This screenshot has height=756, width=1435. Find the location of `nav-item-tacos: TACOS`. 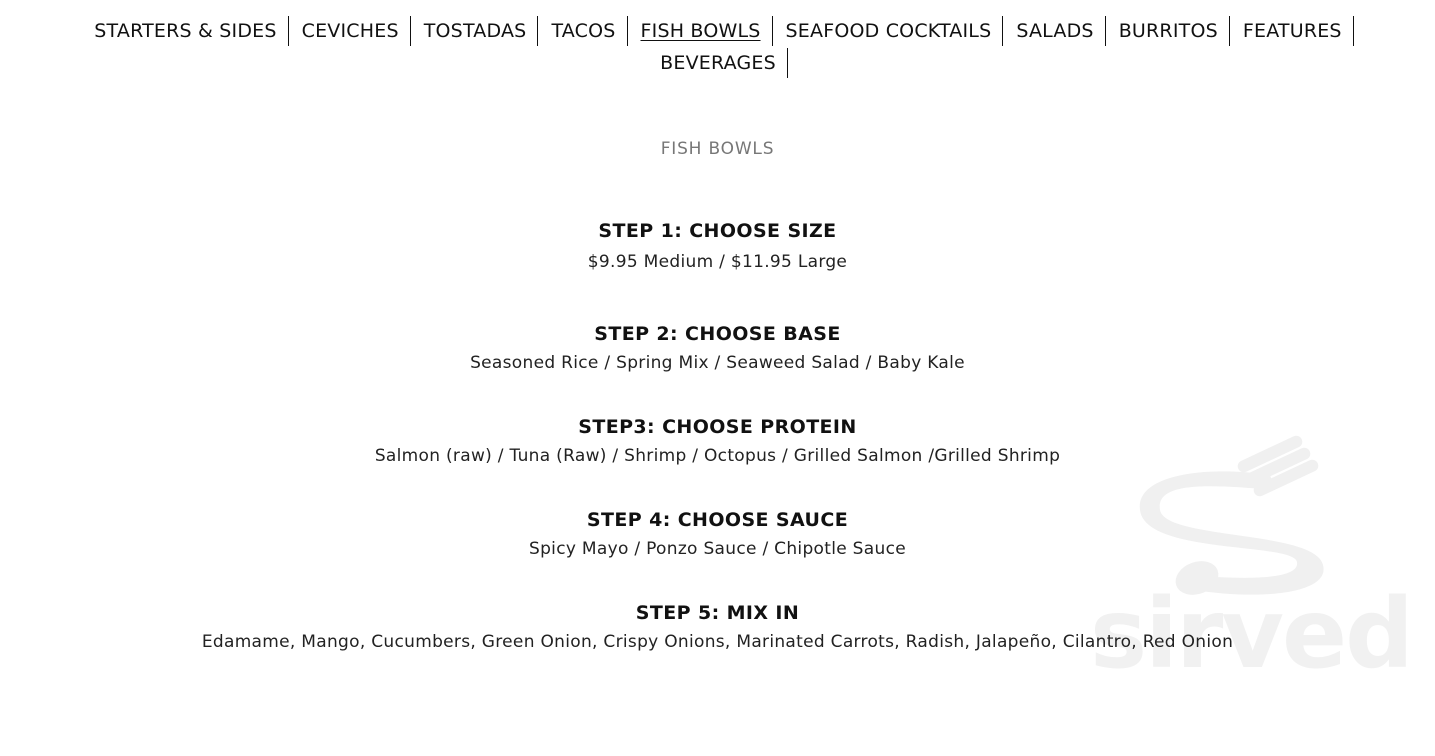

nav-item-tacos: TACOS is located at coordinates (583, 31).